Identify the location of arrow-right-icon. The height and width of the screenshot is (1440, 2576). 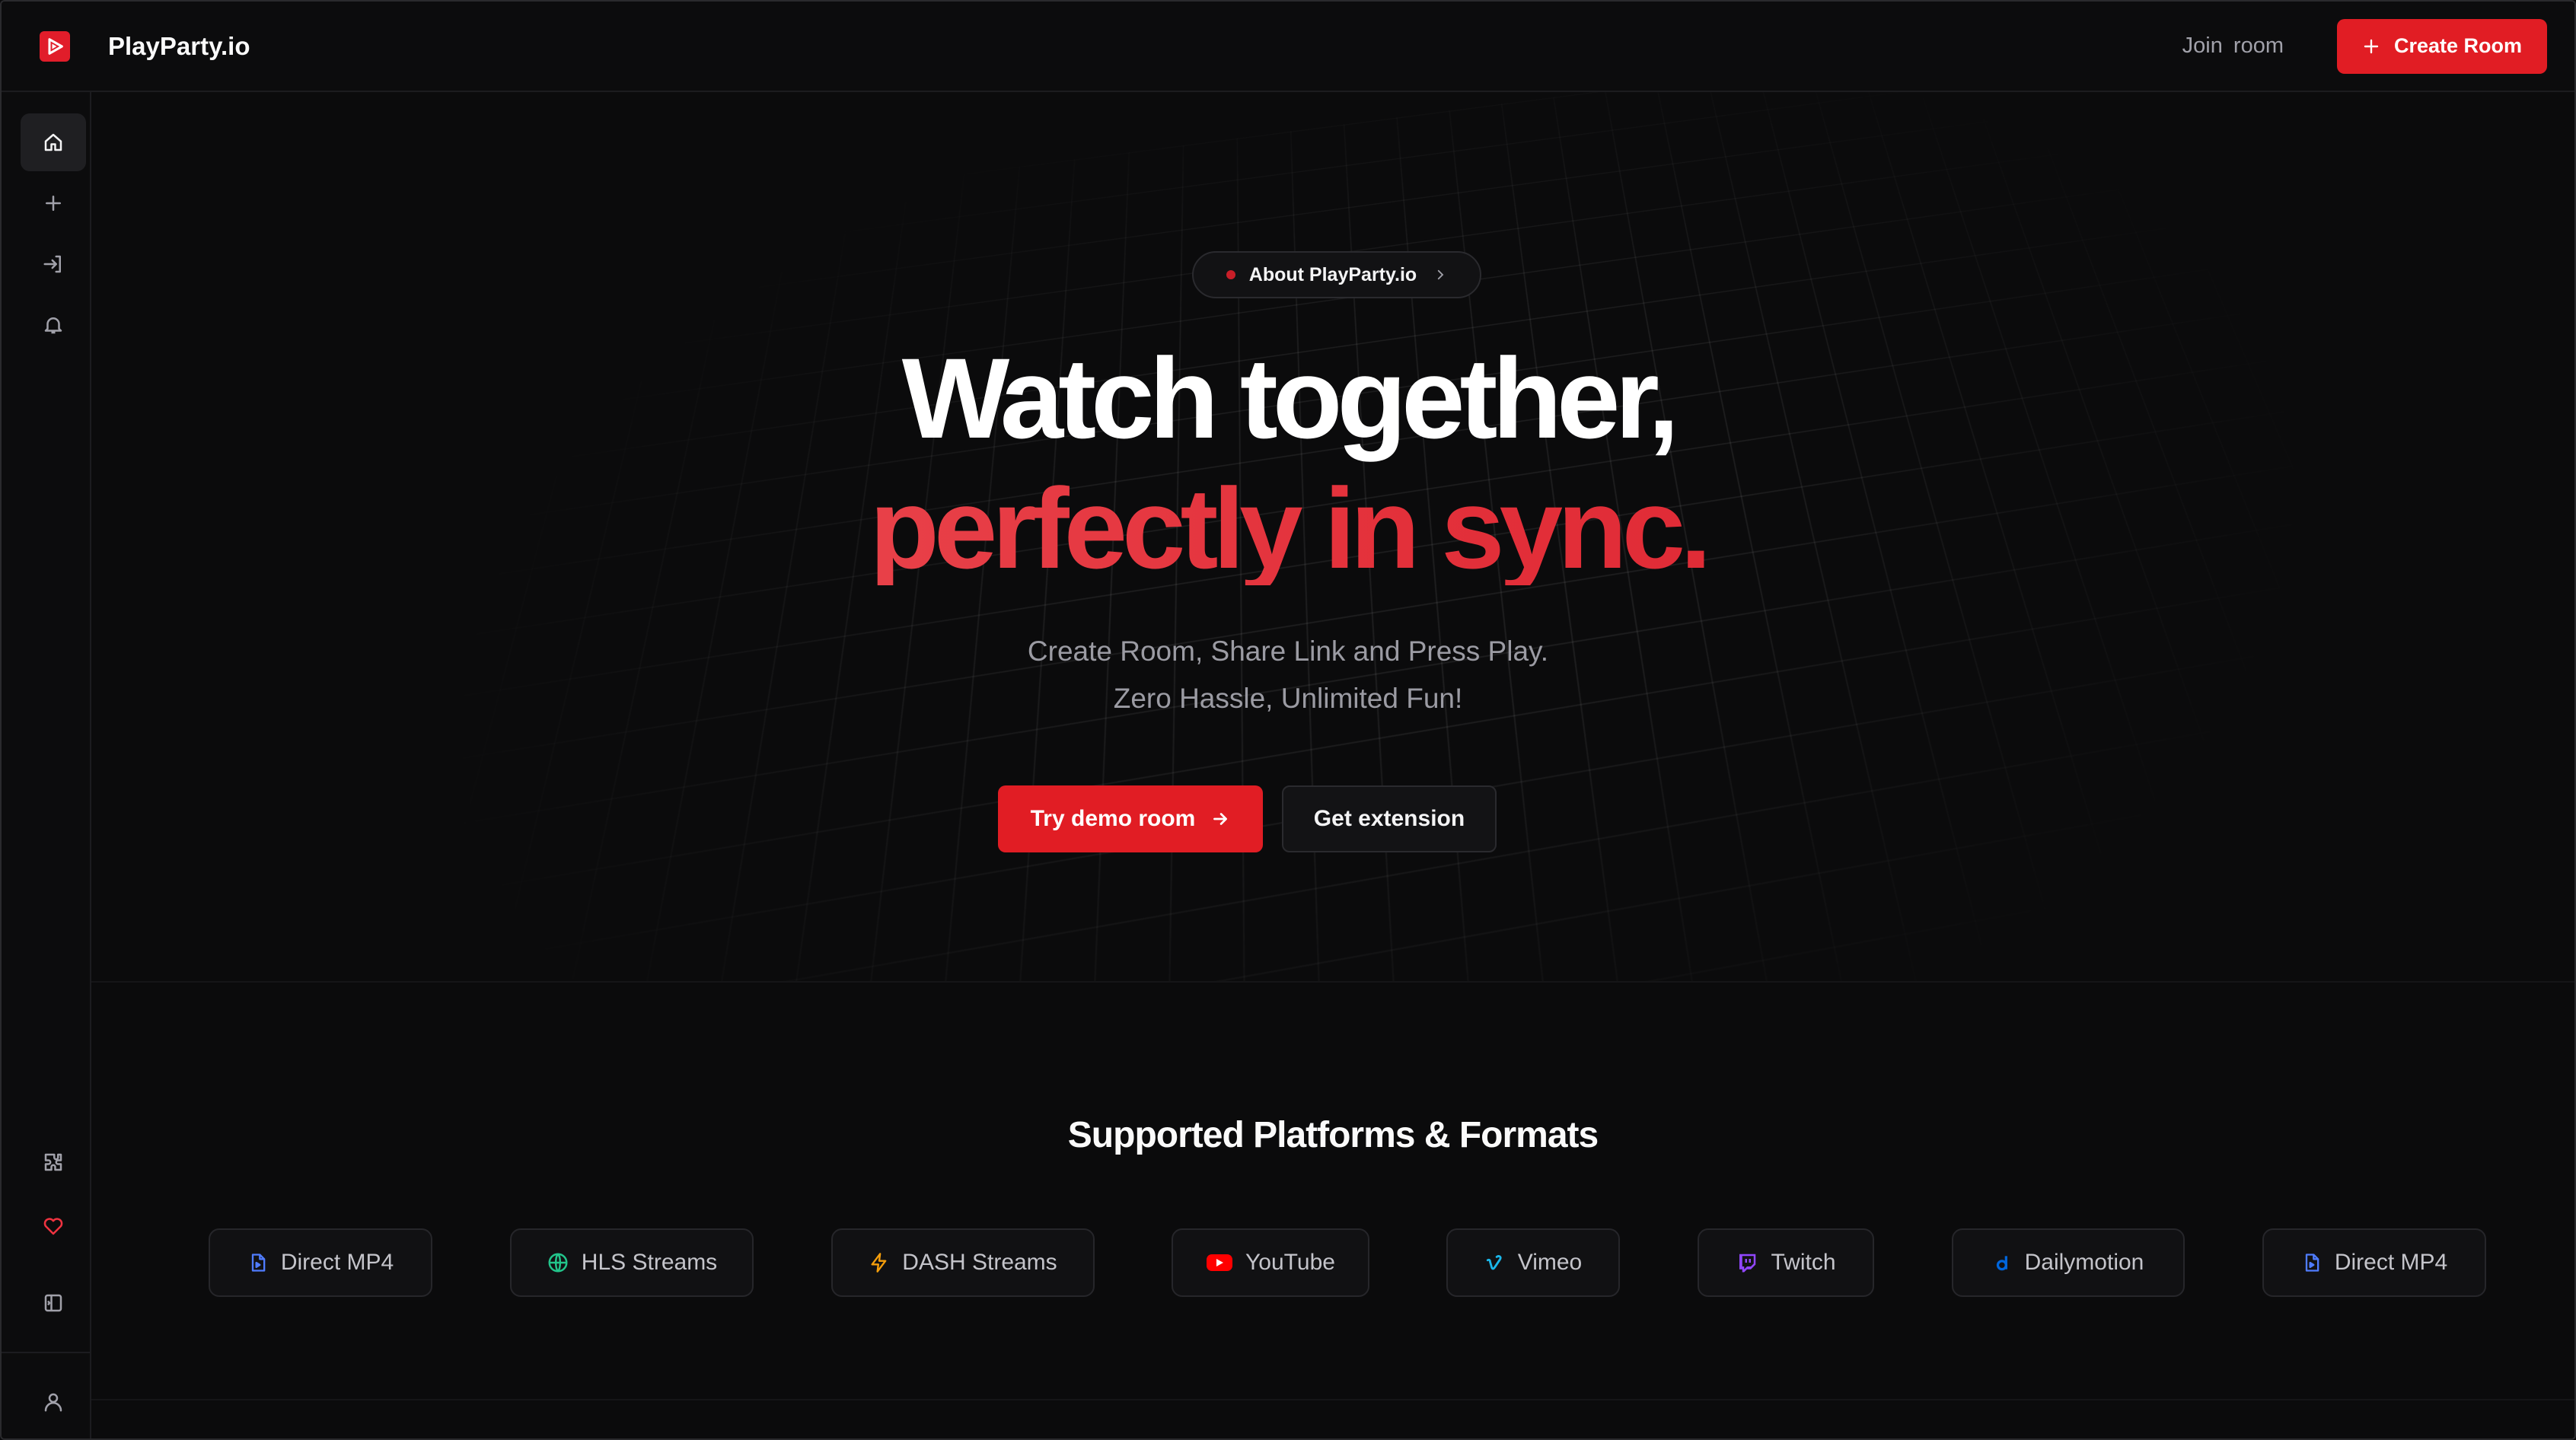
(1220, 819).